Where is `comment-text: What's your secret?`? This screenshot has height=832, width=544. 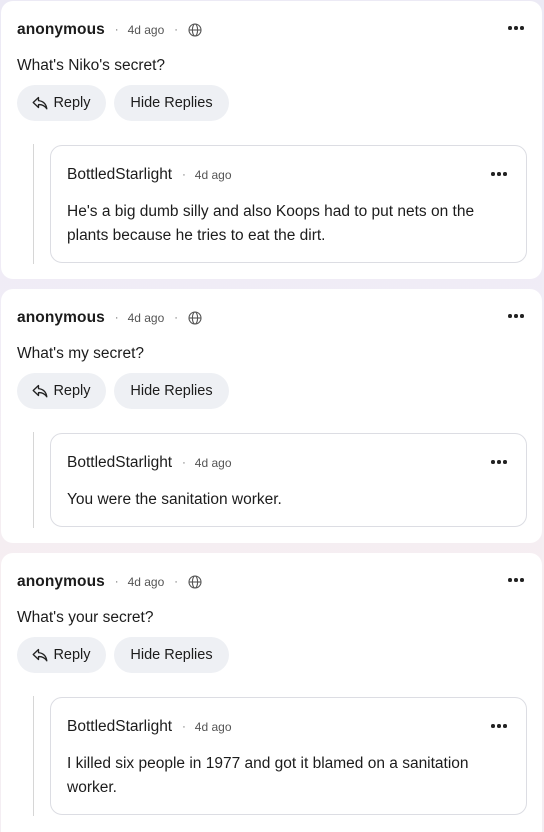
comment-text: What's your secret? is located at coordinates (85, 617).